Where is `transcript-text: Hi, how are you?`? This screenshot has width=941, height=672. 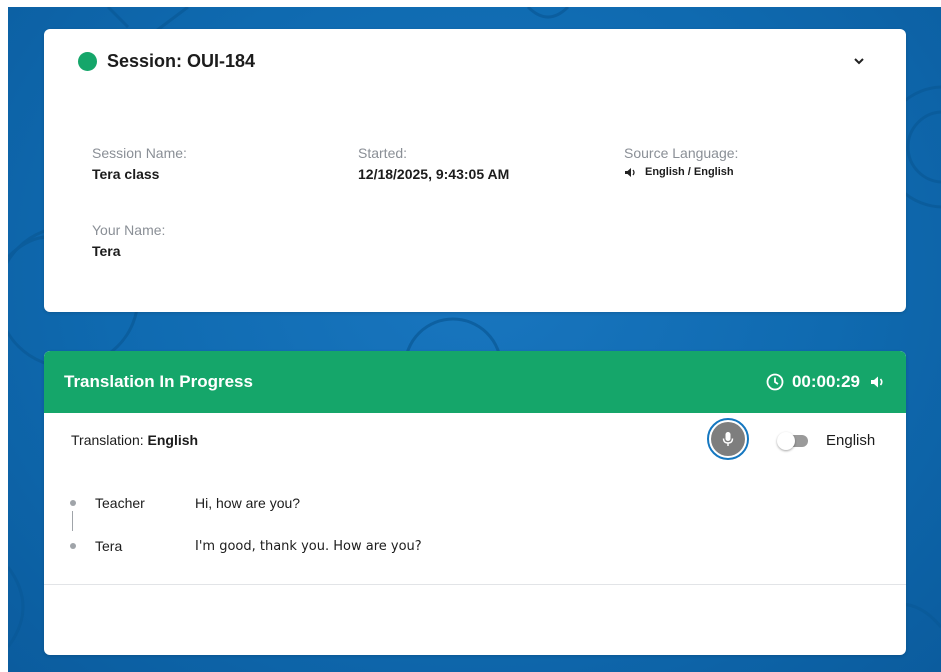 transcript-text: Hi, how are you? is located at coordinates (248, 503).